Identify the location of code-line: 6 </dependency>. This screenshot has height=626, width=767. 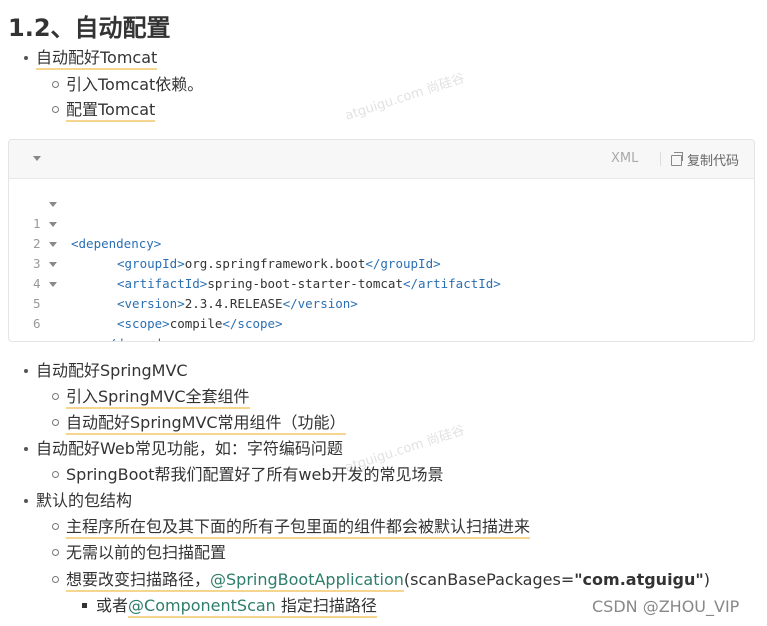
(116, 328).